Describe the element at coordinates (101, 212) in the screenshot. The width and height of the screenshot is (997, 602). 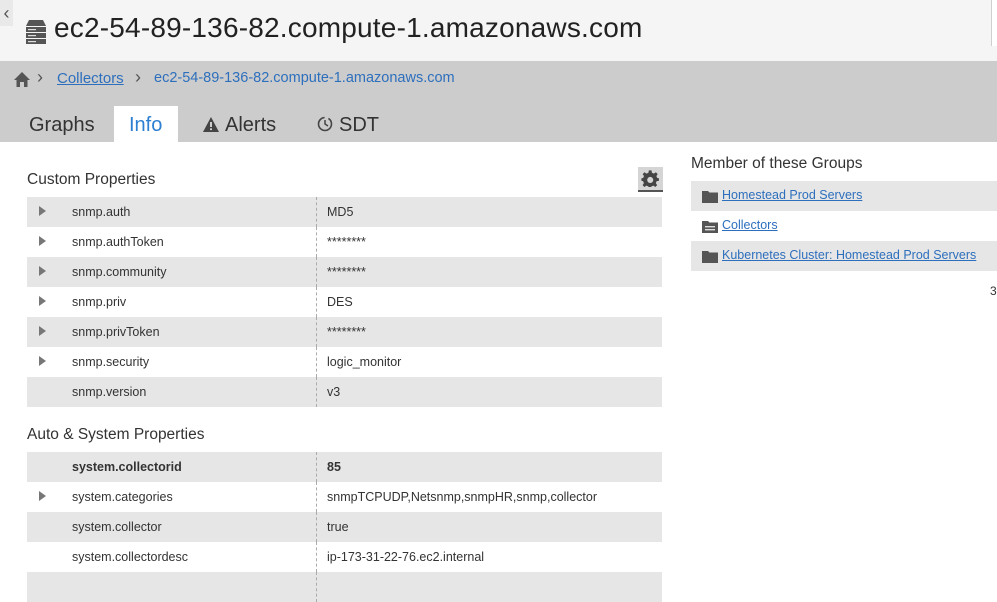
I see `property-name: snmp.auth` at that location.